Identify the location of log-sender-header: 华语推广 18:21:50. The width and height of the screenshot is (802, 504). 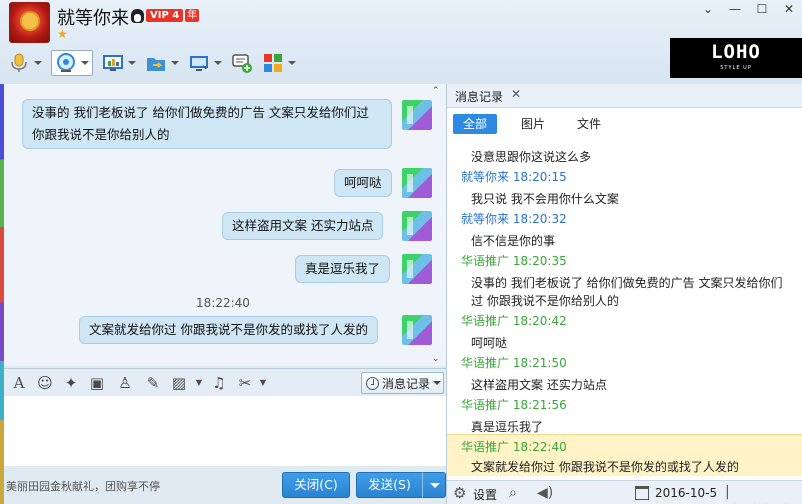
(514, 363).